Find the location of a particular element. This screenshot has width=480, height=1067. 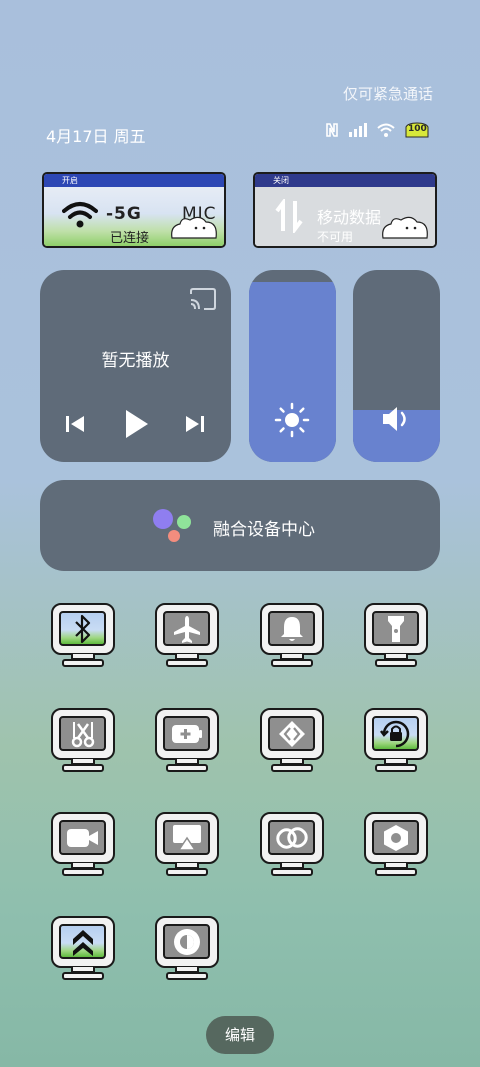

toggle-bell is located at coordinates (292, 635).